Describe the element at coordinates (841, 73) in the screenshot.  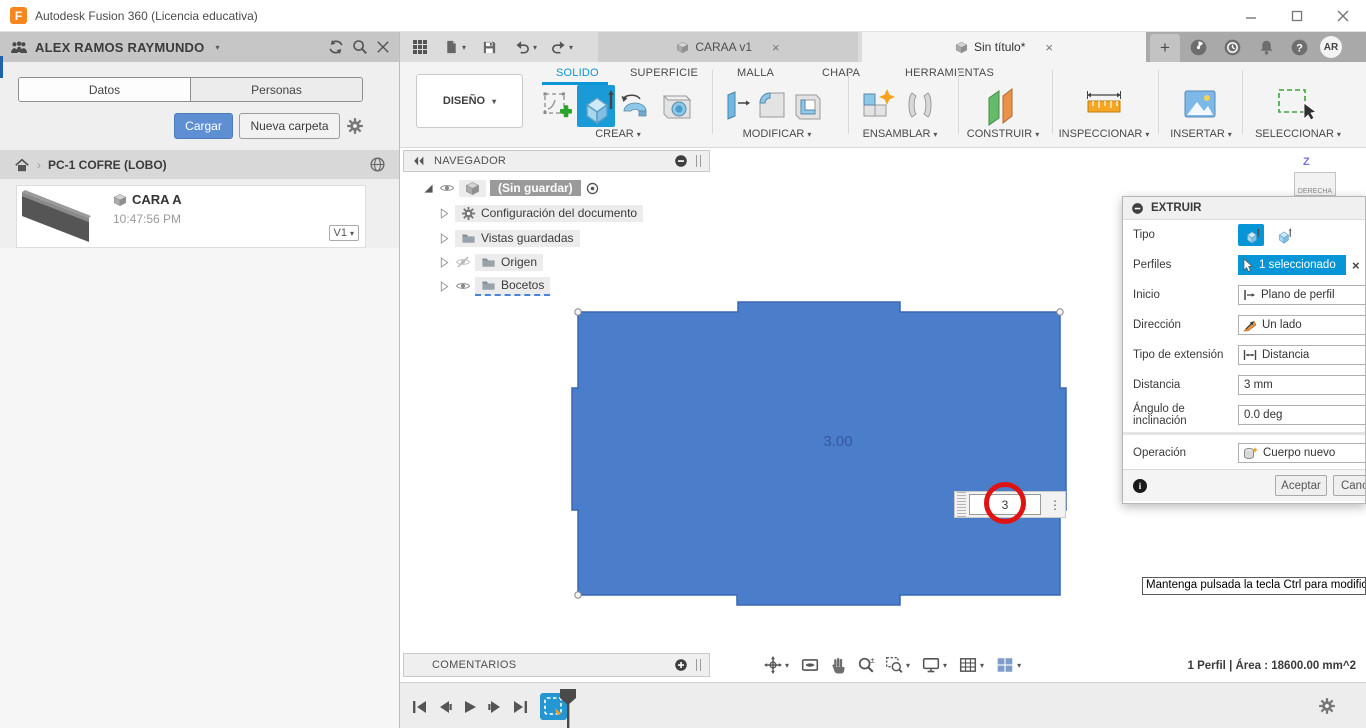
I see `ribbon-tab-chapa: CHAPA` at that location.